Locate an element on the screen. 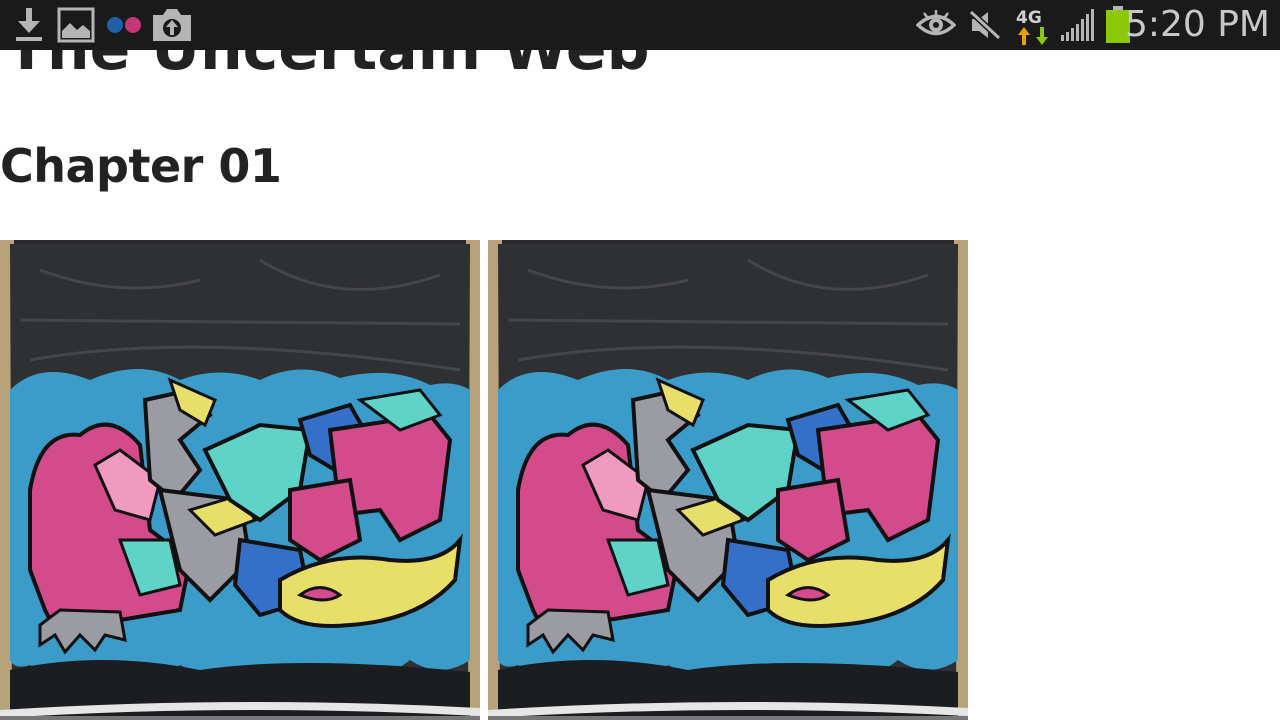 The height and width of the screenshot is (720, 1280). gallery-icon is located at coordinates (76, 25).